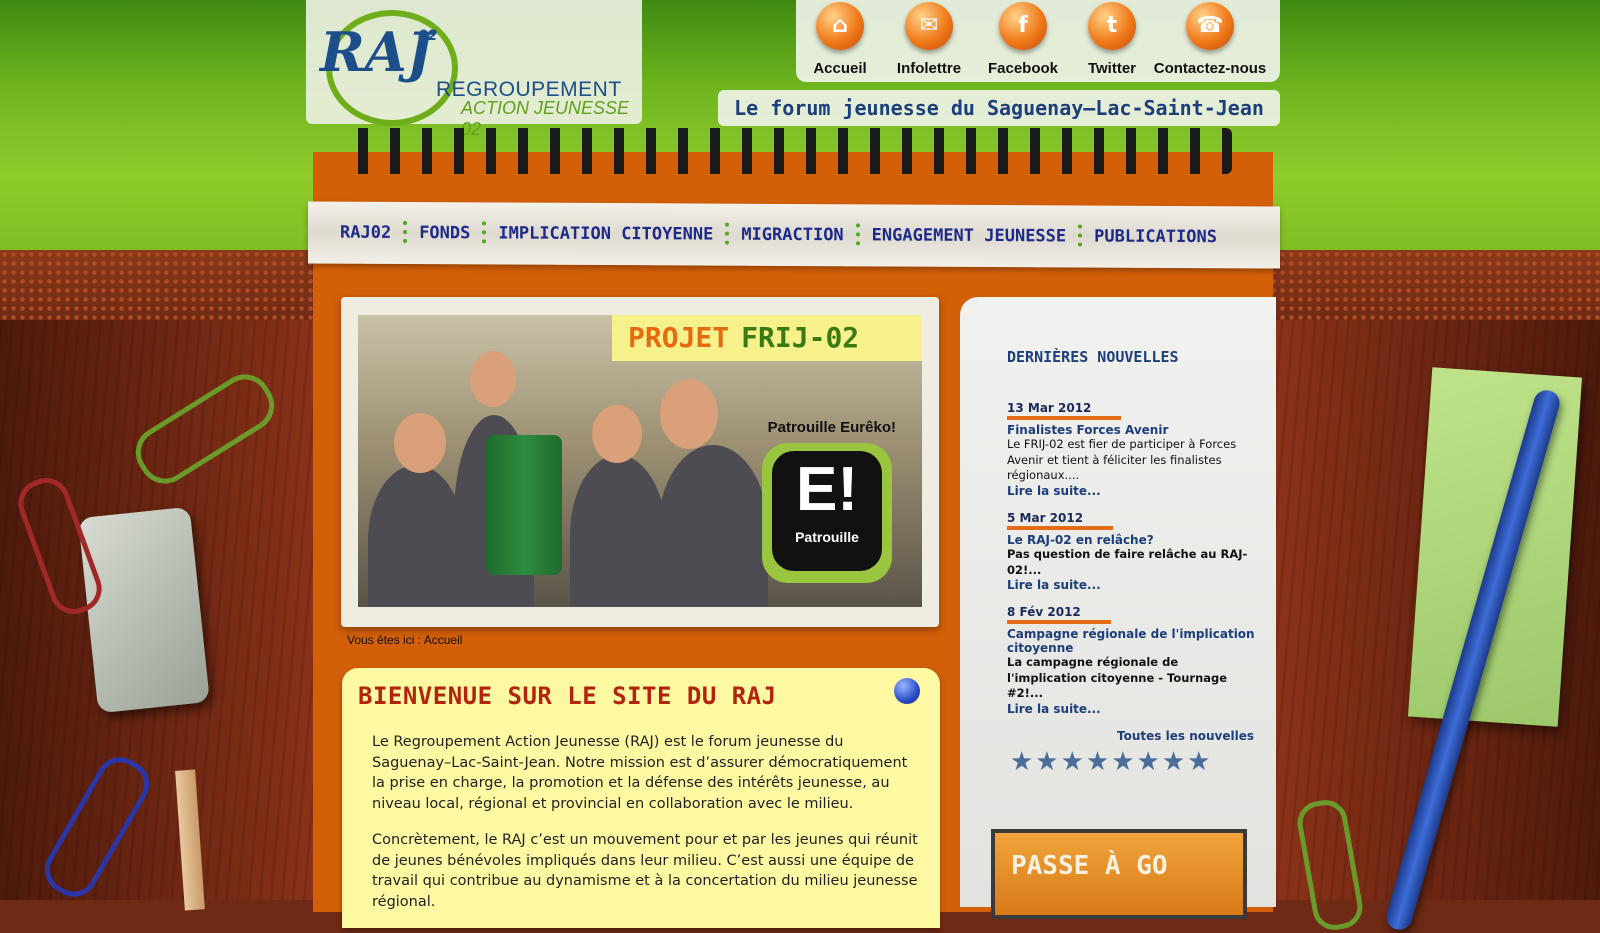  What do you see at coordinates (428, 36) in the screenshot?
I see `logo-number: 02` at bounding box center [428, 36].